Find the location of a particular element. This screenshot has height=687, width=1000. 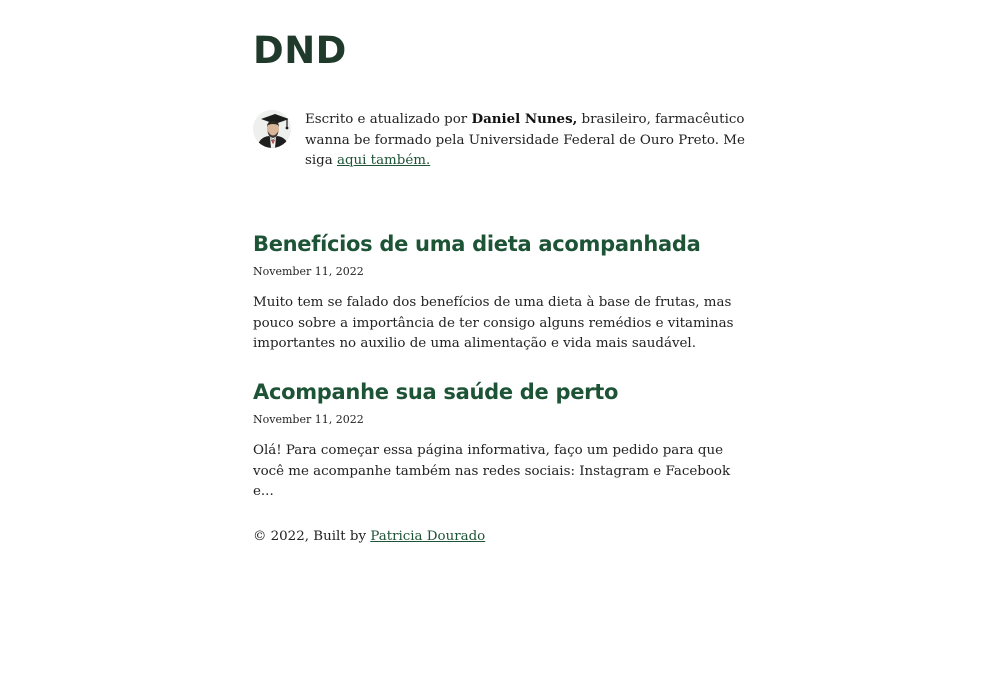

site-footer: © 2022, Built by Patricia Dourado is located at coordinates (369, 537).